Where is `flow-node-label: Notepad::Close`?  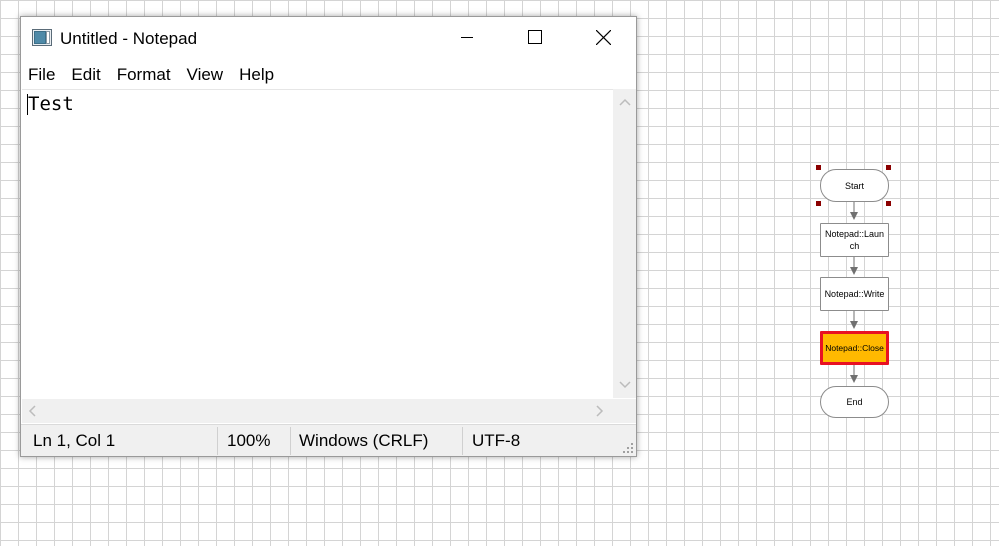 flow-node-label: Notepad::Close is located at coordinates (854, 348).